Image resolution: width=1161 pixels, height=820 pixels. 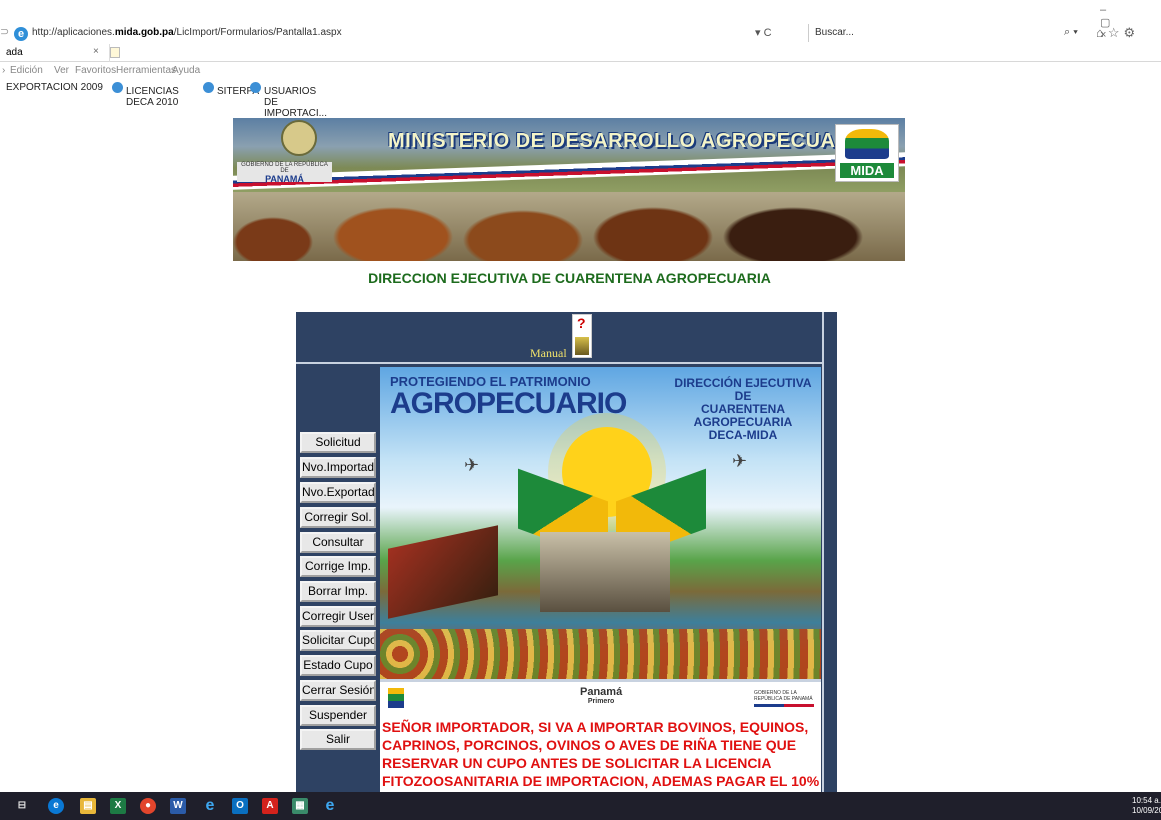 I want to click on menu-edicion: Edición, so click(x=26, y=70).